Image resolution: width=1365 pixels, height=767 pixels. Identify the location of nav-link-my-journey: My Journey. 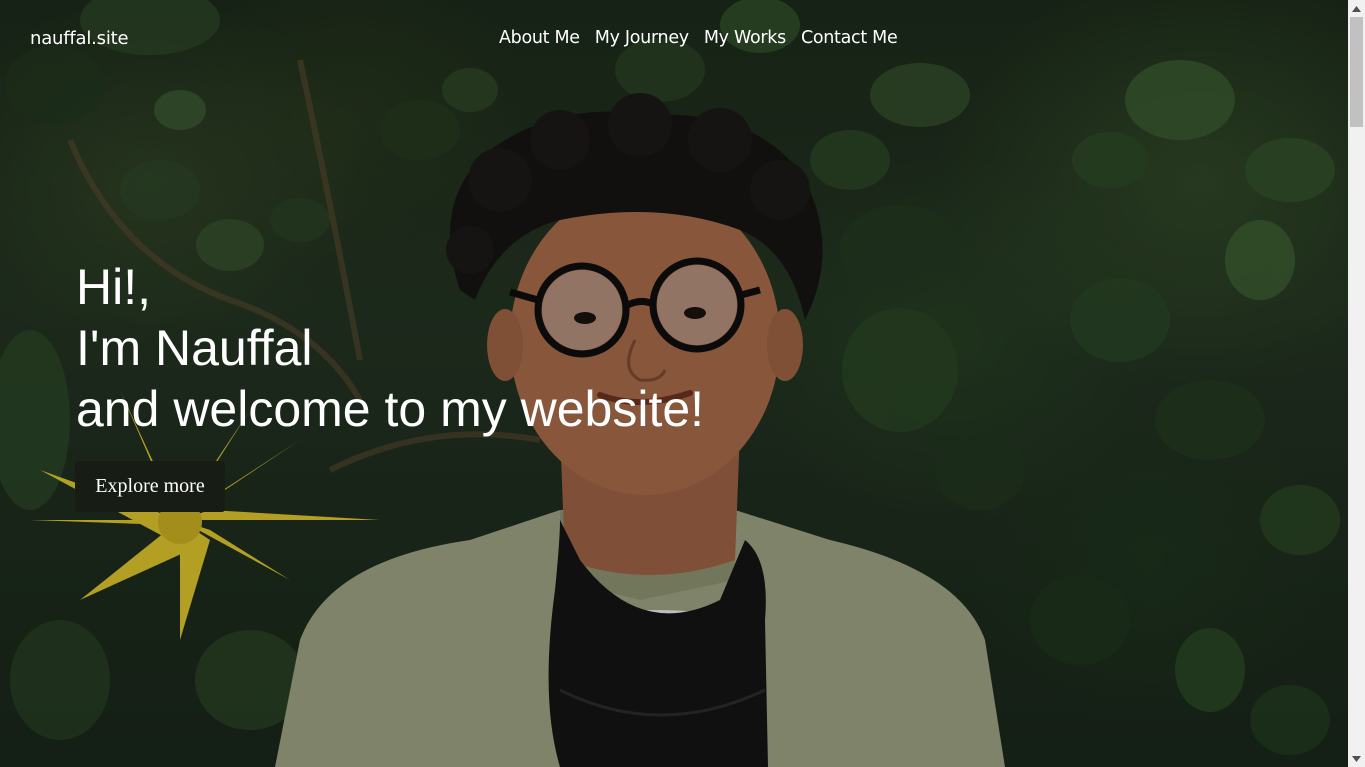
(642, 38).